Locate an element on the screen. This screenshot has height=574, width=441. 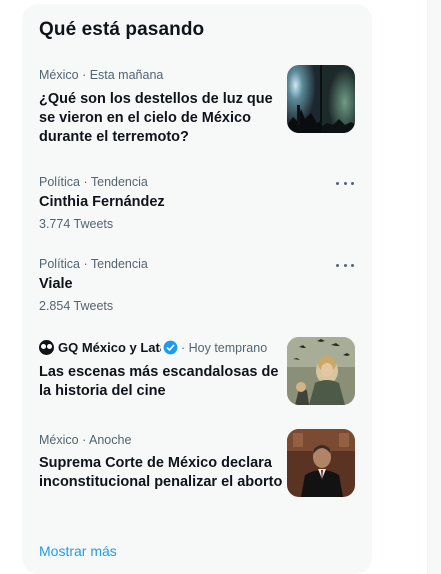
court-judge-image is located at coordinates (321, 463).